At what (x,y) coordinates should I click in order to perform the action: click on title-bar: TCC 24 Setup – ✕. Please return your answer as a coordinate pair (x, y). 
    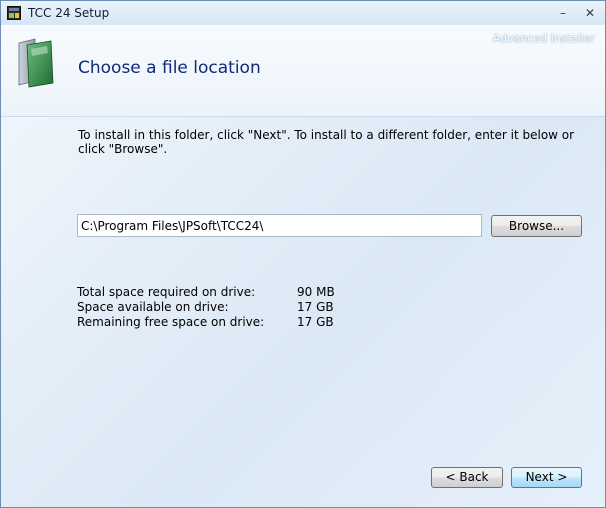
    Looking at the image, I should click on (303, 13).